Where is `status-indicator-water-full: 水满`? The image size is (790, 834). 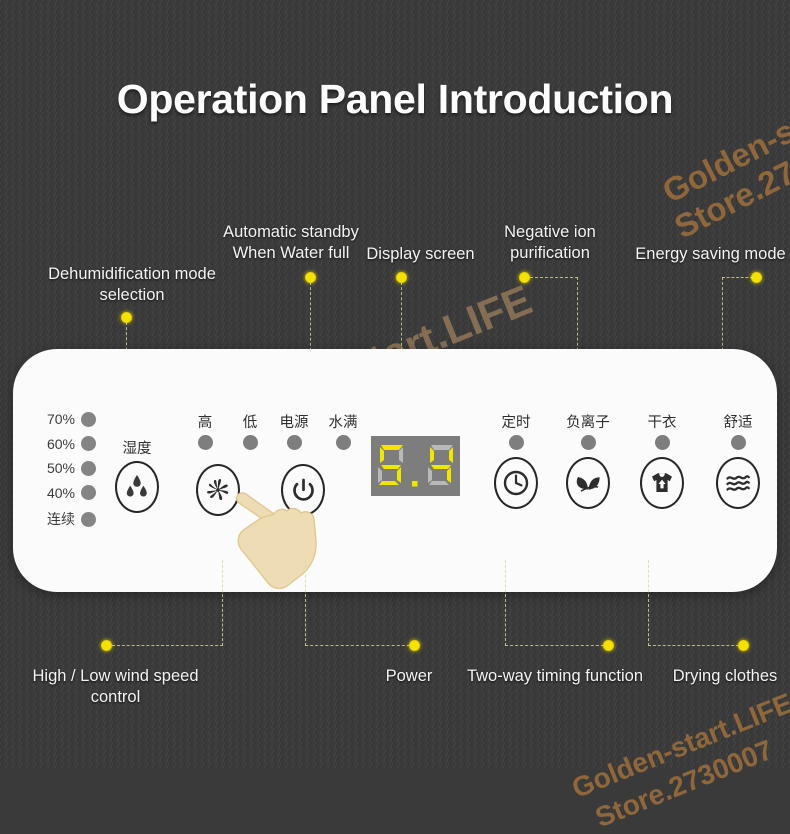
status-indicator-water-full: 水满 is located at coordinates (343, 434).